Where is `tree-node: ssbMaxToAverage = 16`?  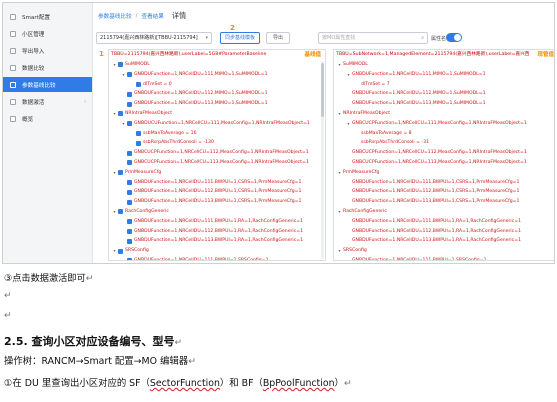 tree-node: ssbMaxToAverage = 16 is located at coordinates (217, 134).